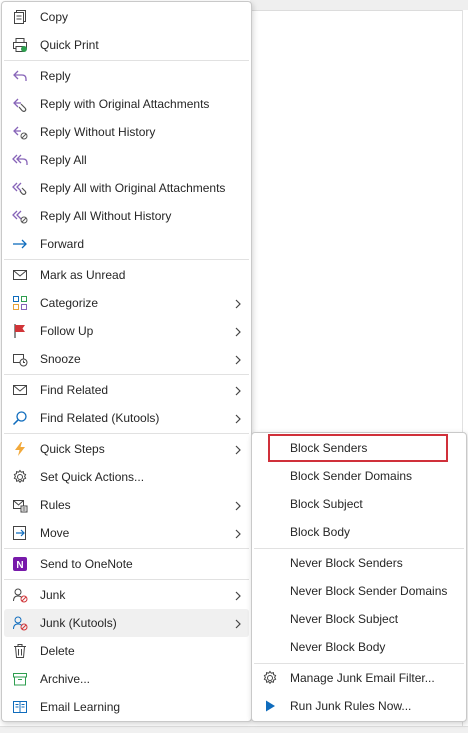 This screenshot has width=468, height=733. I want to click on menu-item-label: Copy, so click(54, 17).